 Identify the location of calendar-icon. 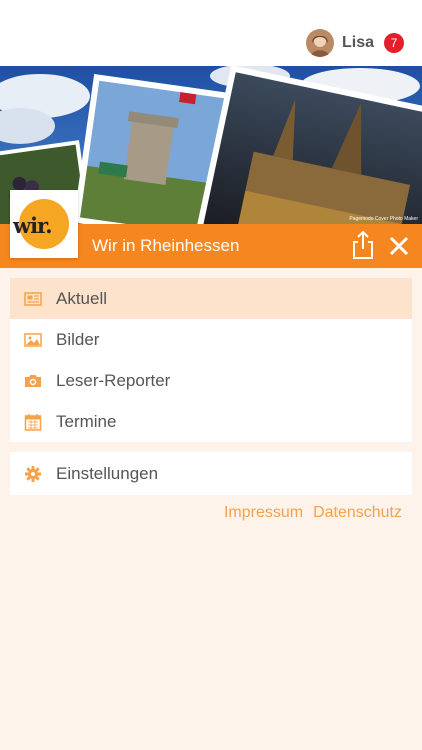
(33, 422).